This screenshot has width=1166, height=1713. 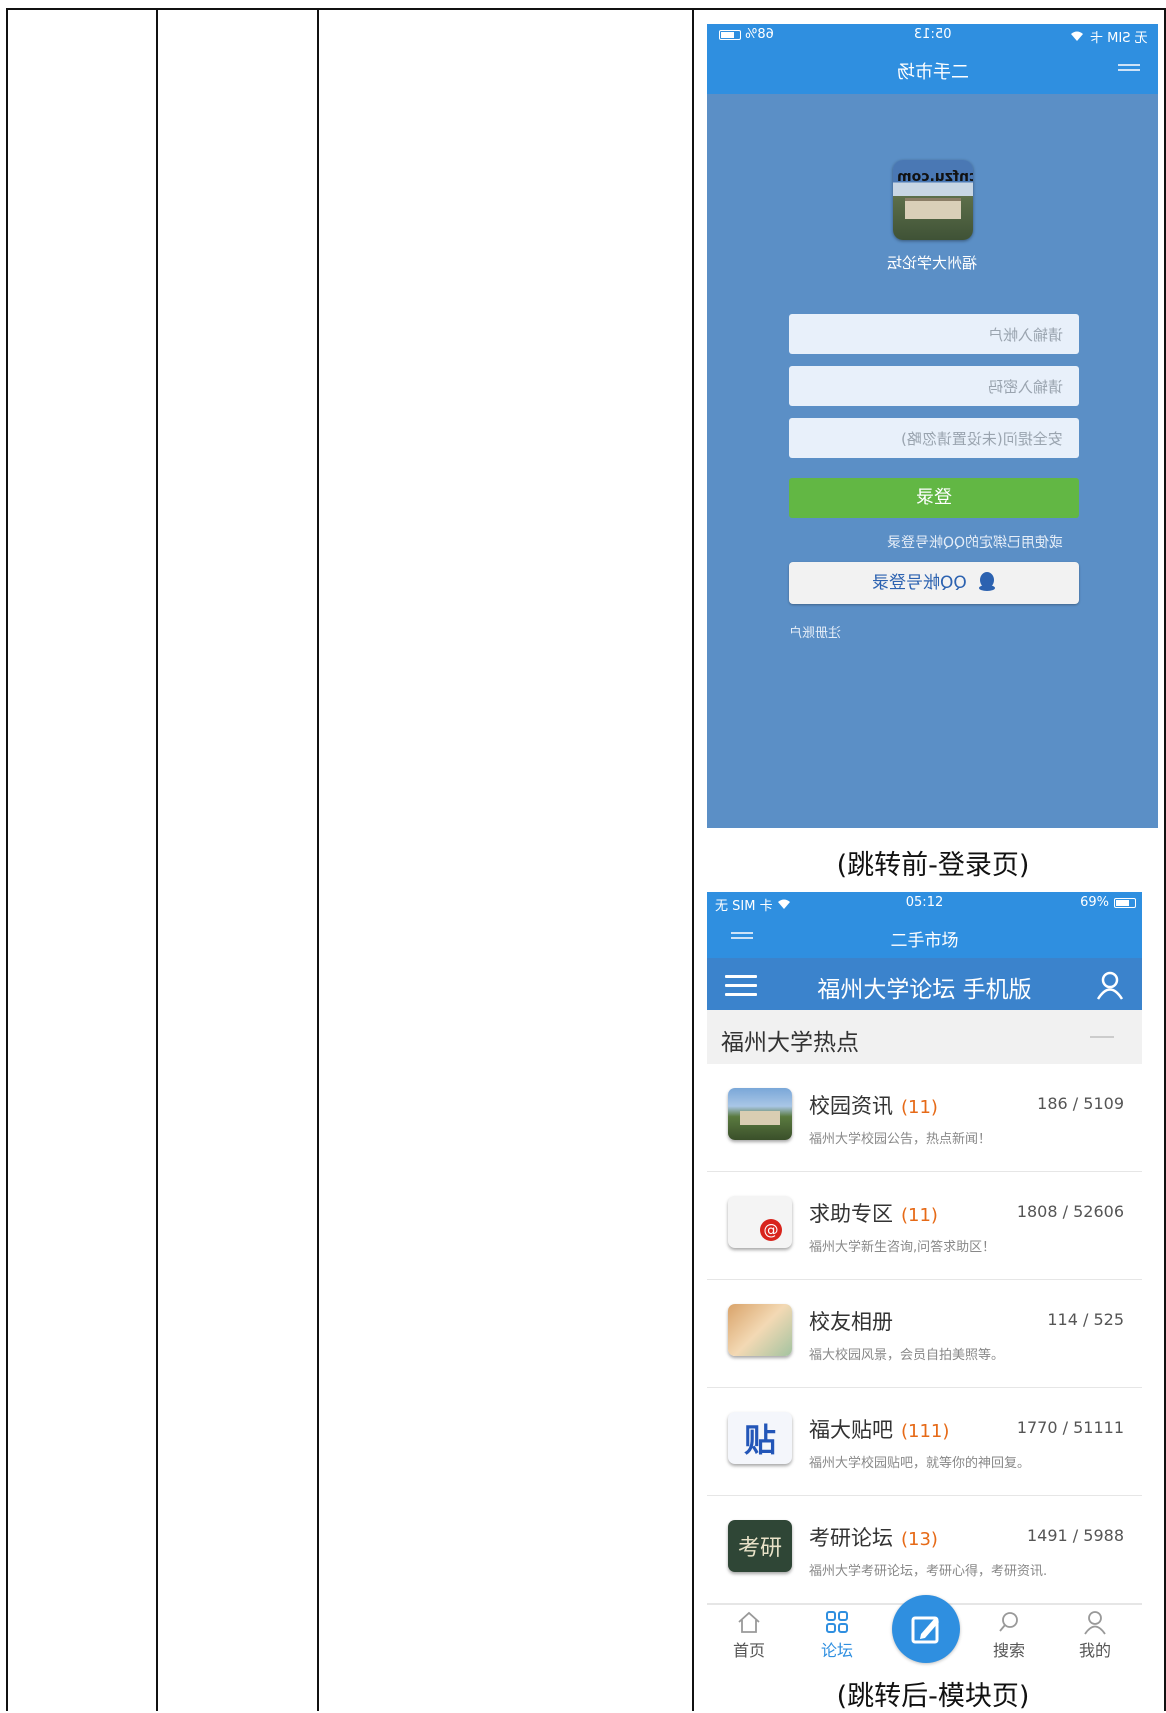 I want to click on nav-title: 福州大学论坛 手机版, so click(x=924, y=990).